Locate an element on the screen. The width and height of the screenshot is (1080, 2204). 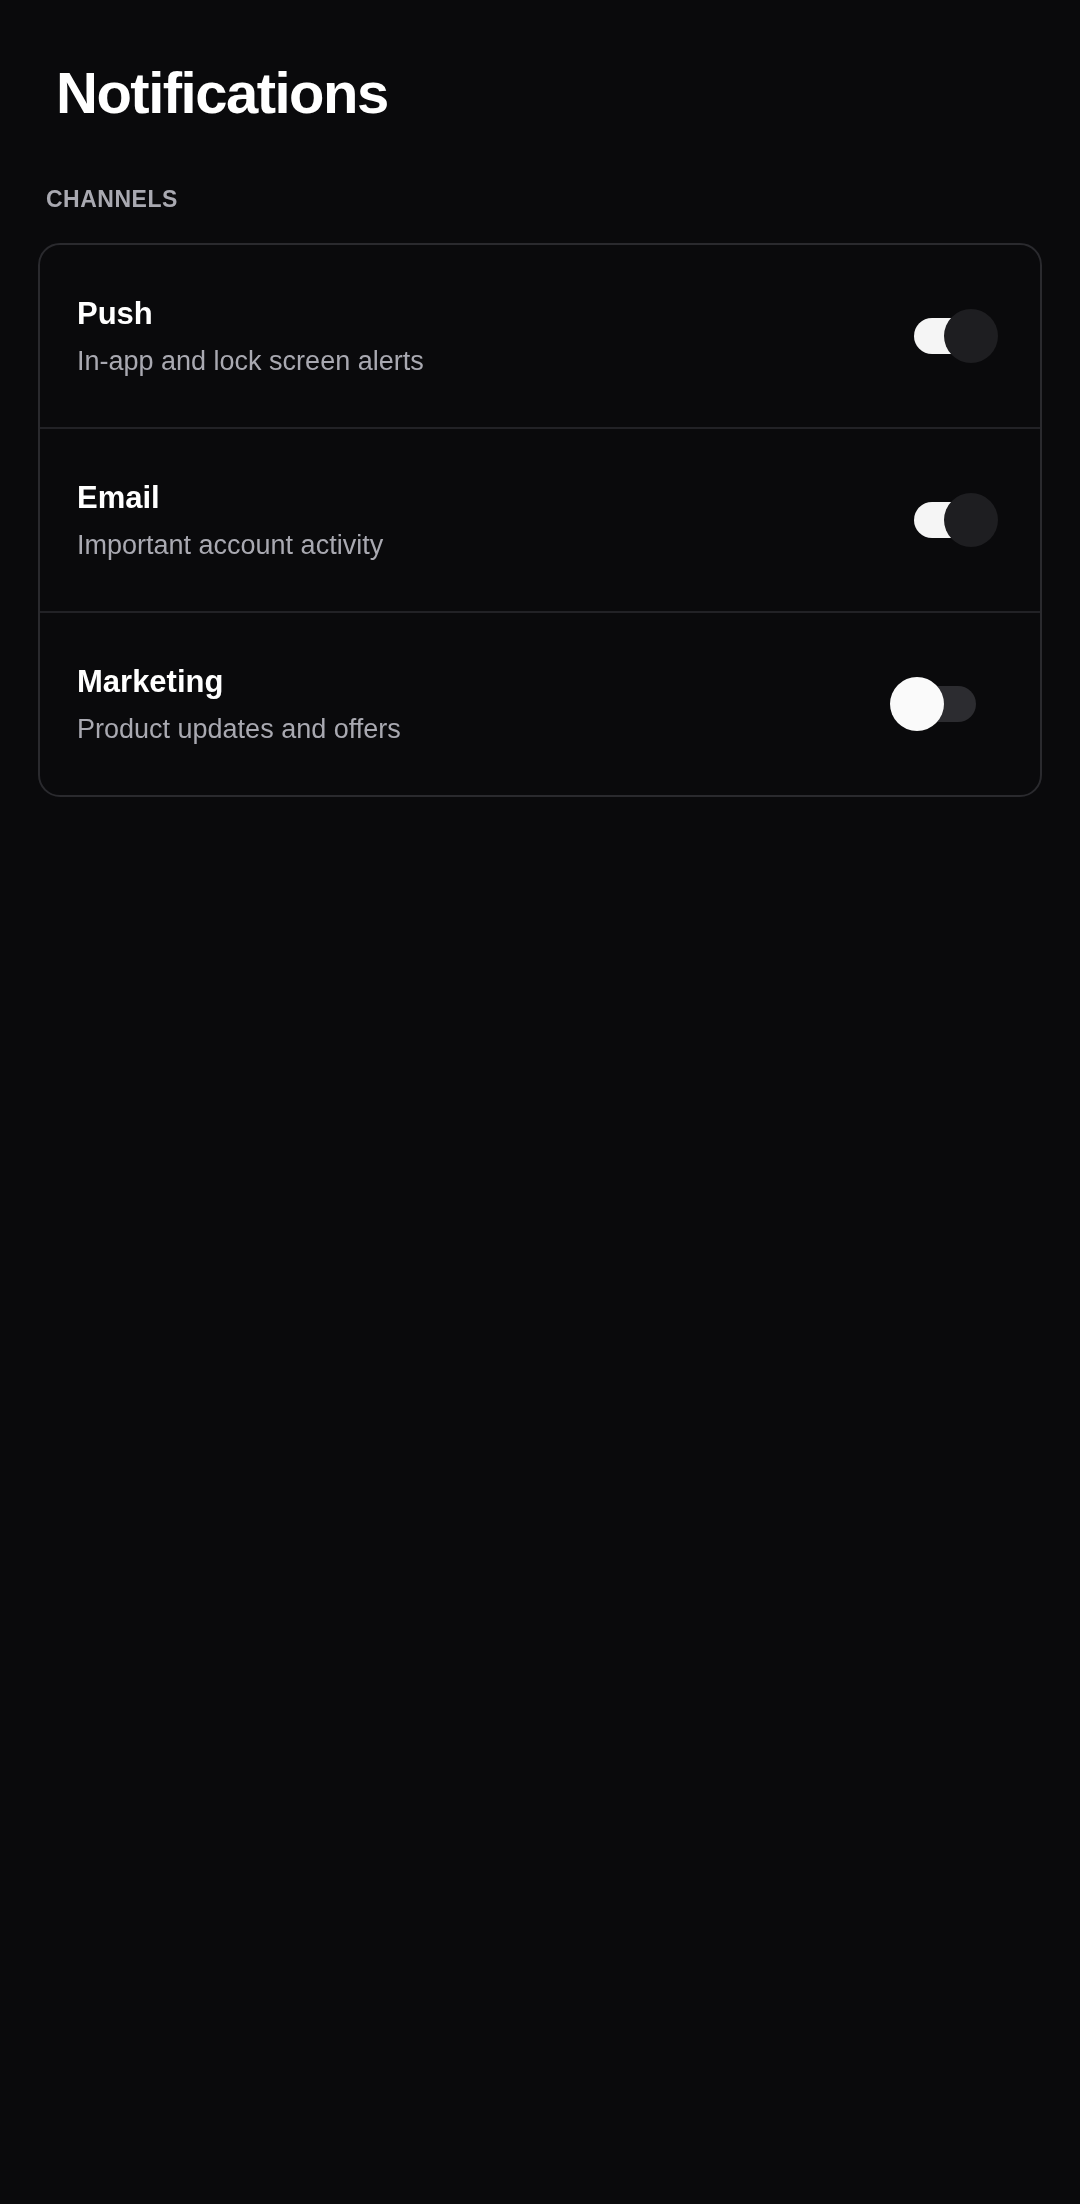
section-header: CHANNELS is located at coordinates (112, 199).